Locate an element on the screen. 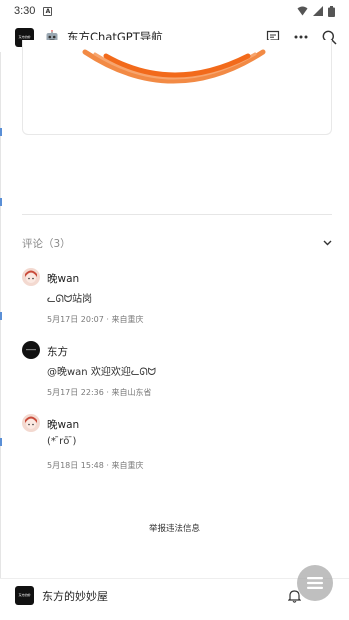  section-divider is located at coordinates (177, 214).